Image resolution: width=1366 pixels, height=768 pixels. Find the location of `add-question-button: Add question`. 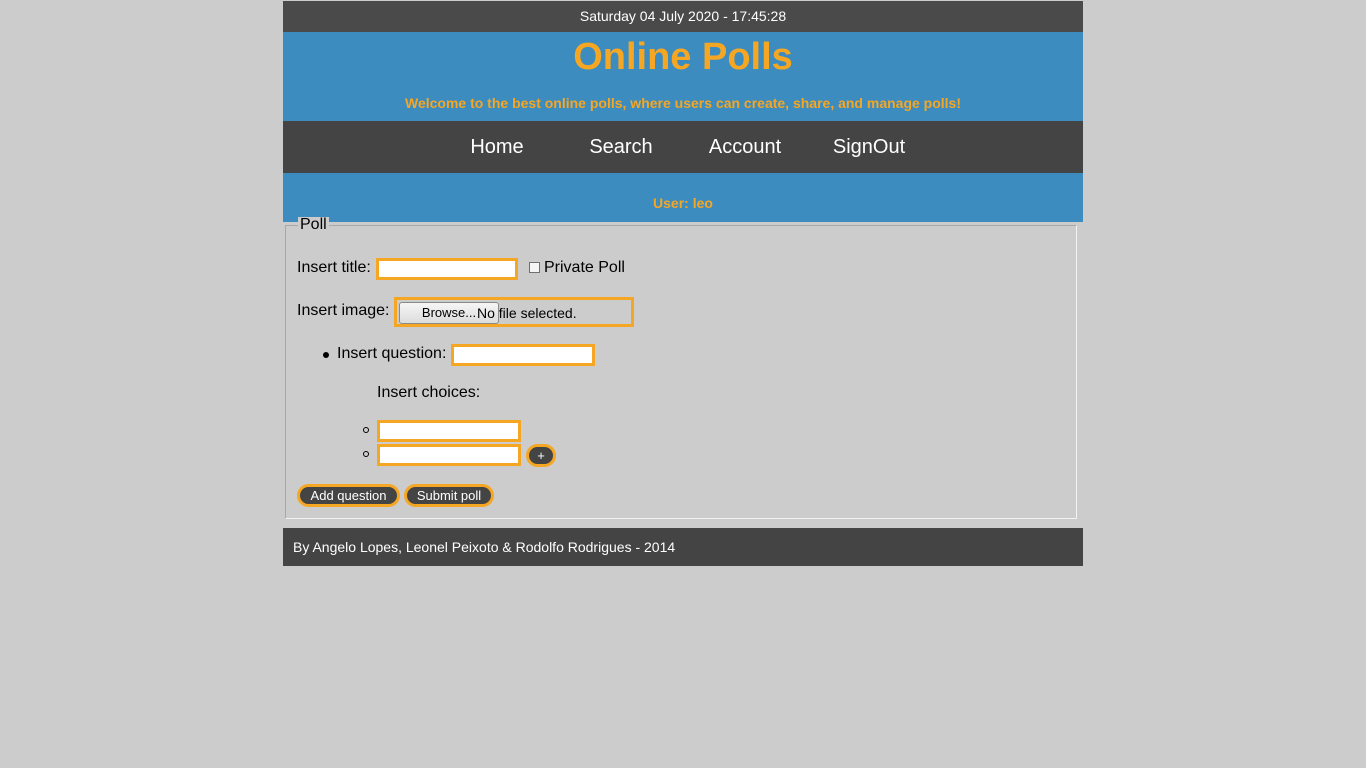

add-question-button: Add question is located at coordinates (348, 495).